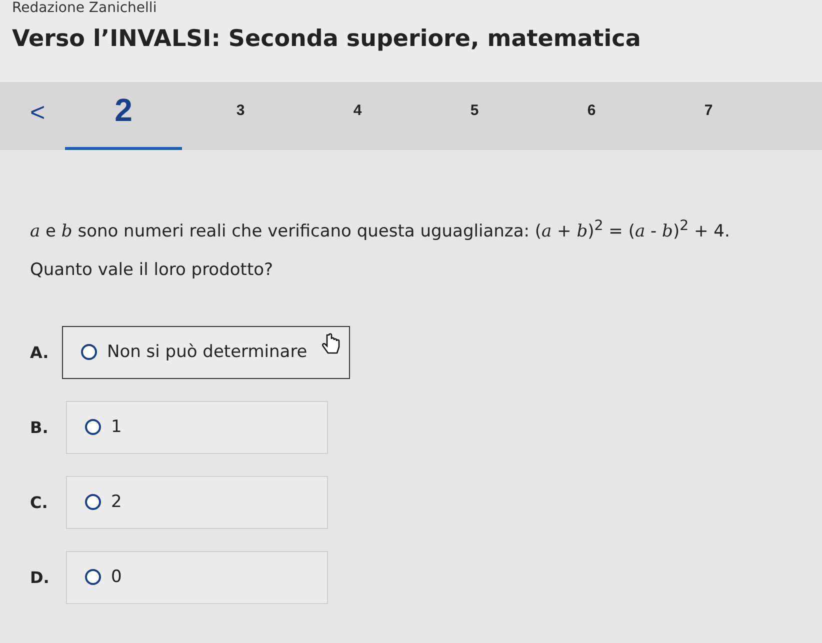 The image size is (822, 643). What do you see at coordinates (40, 352) in the screenshot?
I see `option-letter: A.` at bounding box center [40, 352].